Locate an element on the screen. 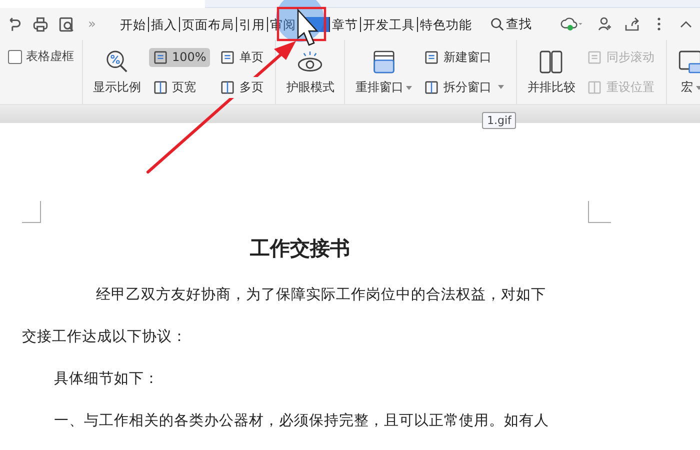 The width and height of the screenshot is (700, 450). ribbon-button: 拆分窗口 is located at coordinates (464, 87).